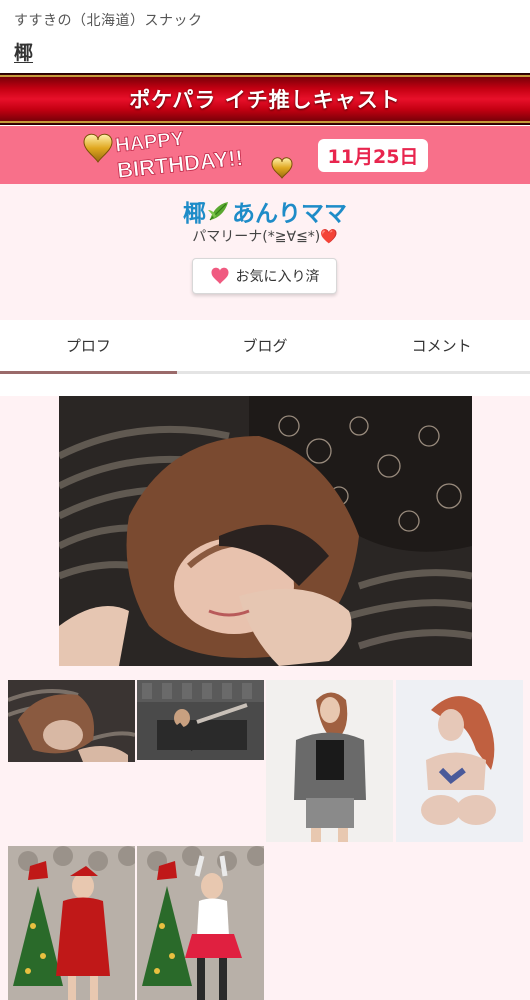 This screenshot has width=530, height=1000. Describe the element at coordinates (23, 51) in the screenshot. I see `shop-name-link: 椰` at that location.